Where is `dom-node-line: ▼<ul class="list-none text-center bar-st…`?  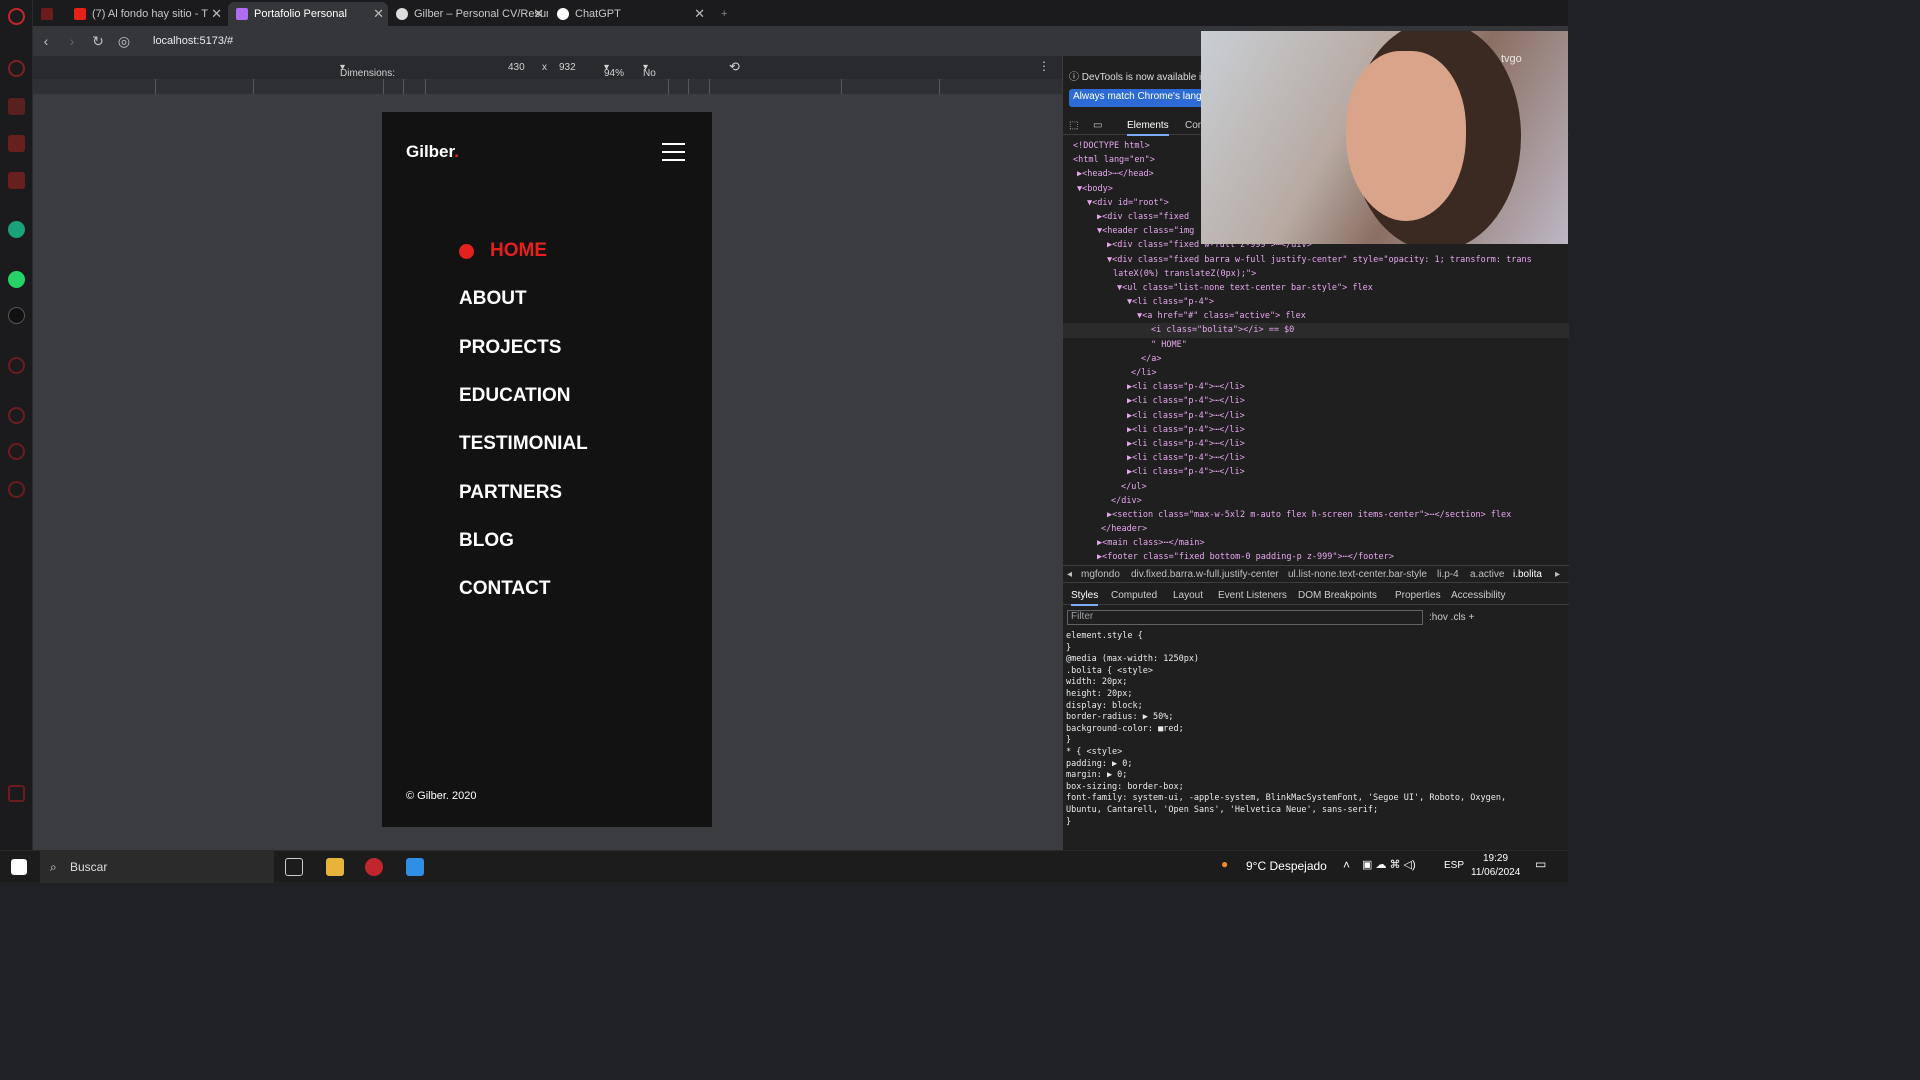
dom-node-line: ▼<ul class="list-none text-center bar-st… is located at coordinates (1316, 288).